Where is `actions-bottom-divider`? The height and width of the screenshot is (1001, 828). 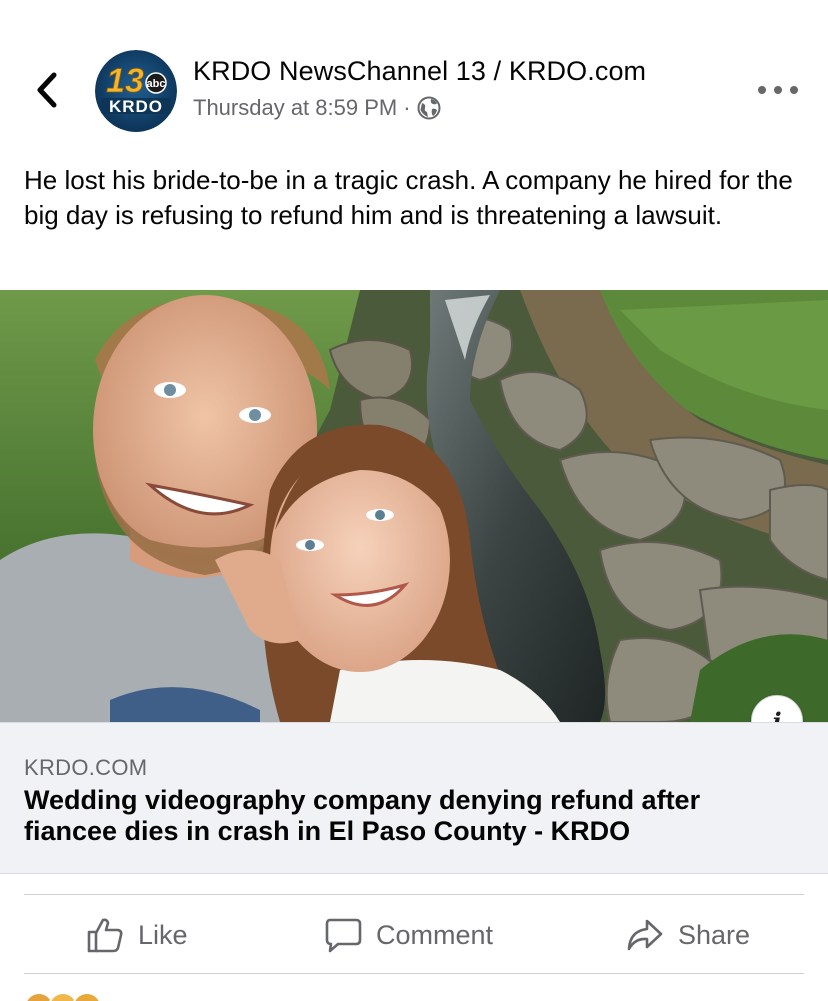
actions-bottom-divider is located at coordinates (414, 973).